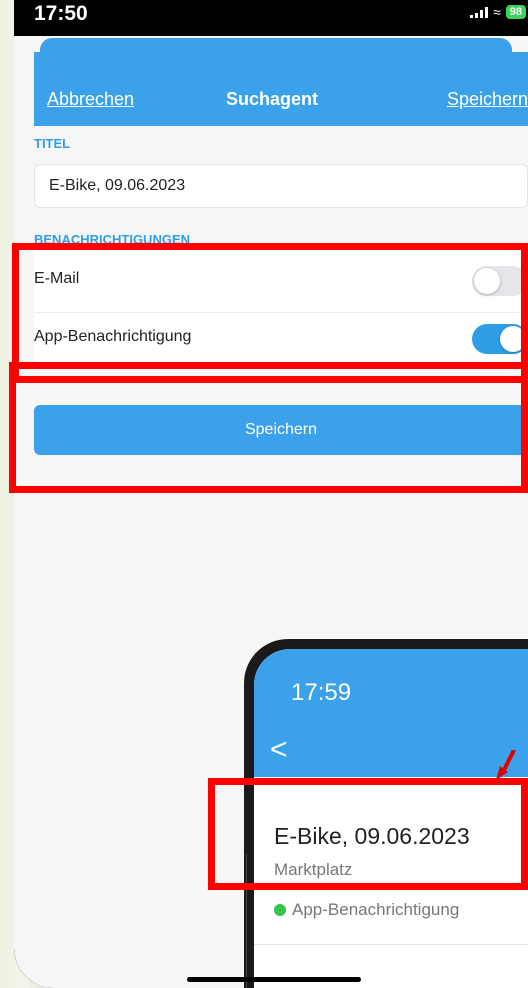 Image resolution: width=528 pixels, height=988 pixels. Describe the element at coordinates (376, 909) in the screenshot. I see `inset-status-text: App-Benachrichtigung` at that location.